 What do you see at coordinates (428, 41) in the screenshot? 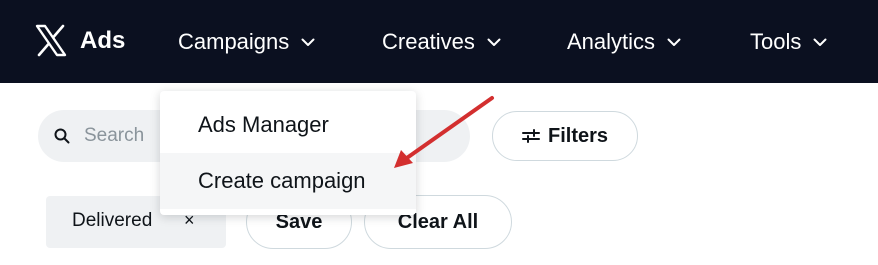
I see `nav-creatives-label: Creatives` at bounding box center [428, 41].